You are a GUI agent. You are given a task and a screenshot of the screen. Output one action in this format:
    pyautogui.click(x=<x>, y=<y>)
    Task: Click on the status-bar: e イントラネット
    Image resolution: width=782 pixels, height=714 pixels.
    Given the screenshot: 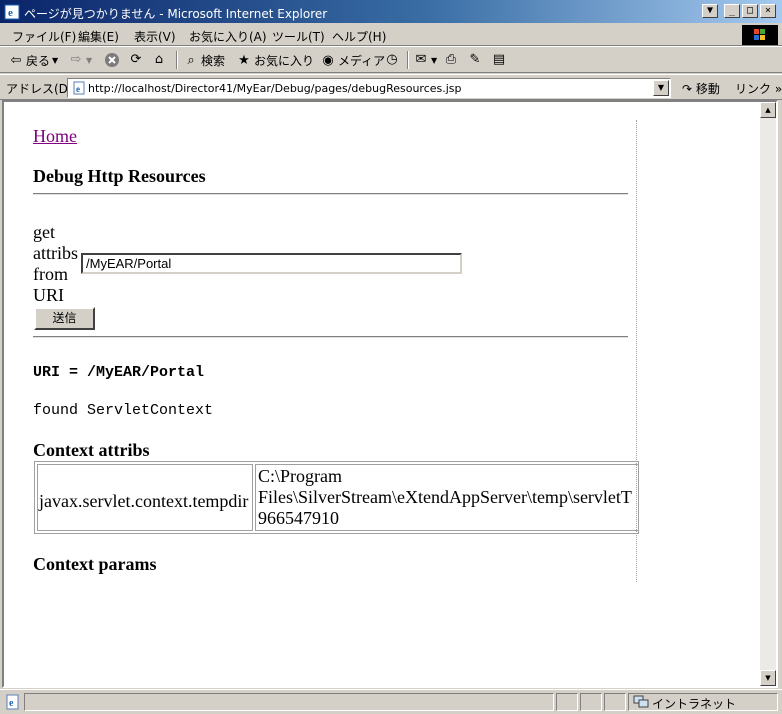 What is the action you would take?
    pyautogui.click(x=391, y=701)
    